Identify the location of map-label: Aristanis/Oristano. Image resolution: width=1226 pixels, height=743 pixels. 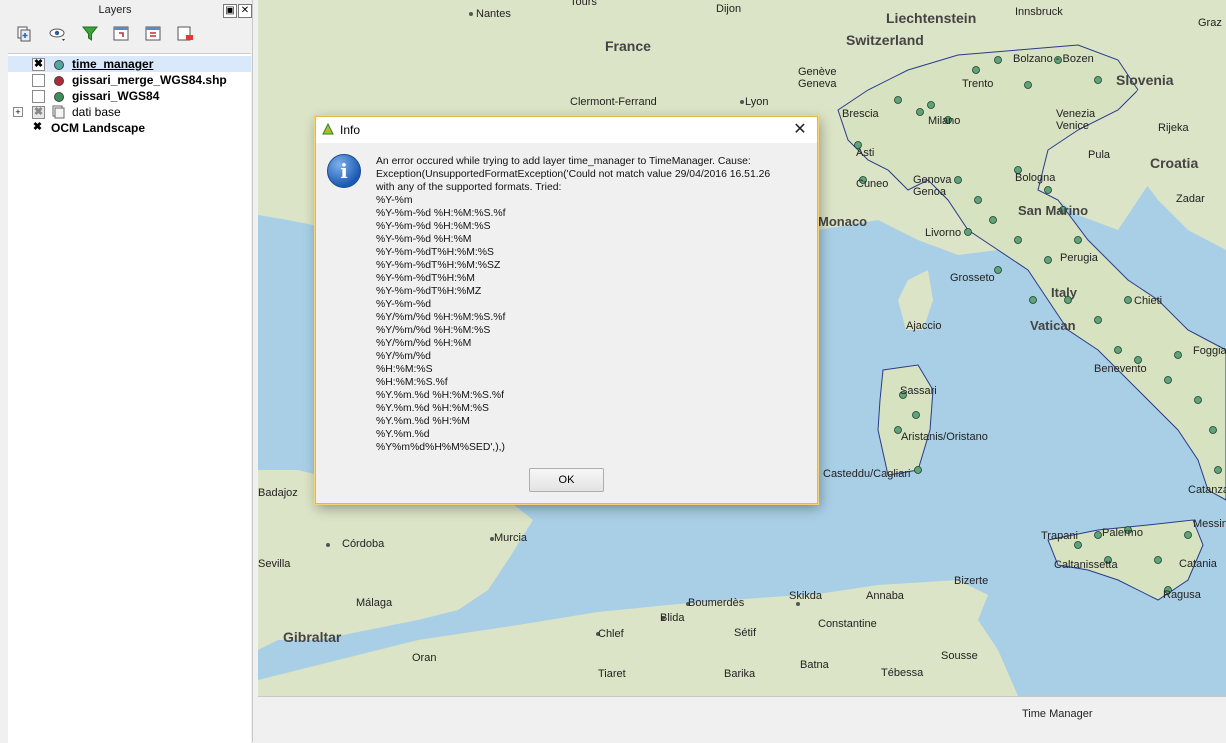
(944, 437).